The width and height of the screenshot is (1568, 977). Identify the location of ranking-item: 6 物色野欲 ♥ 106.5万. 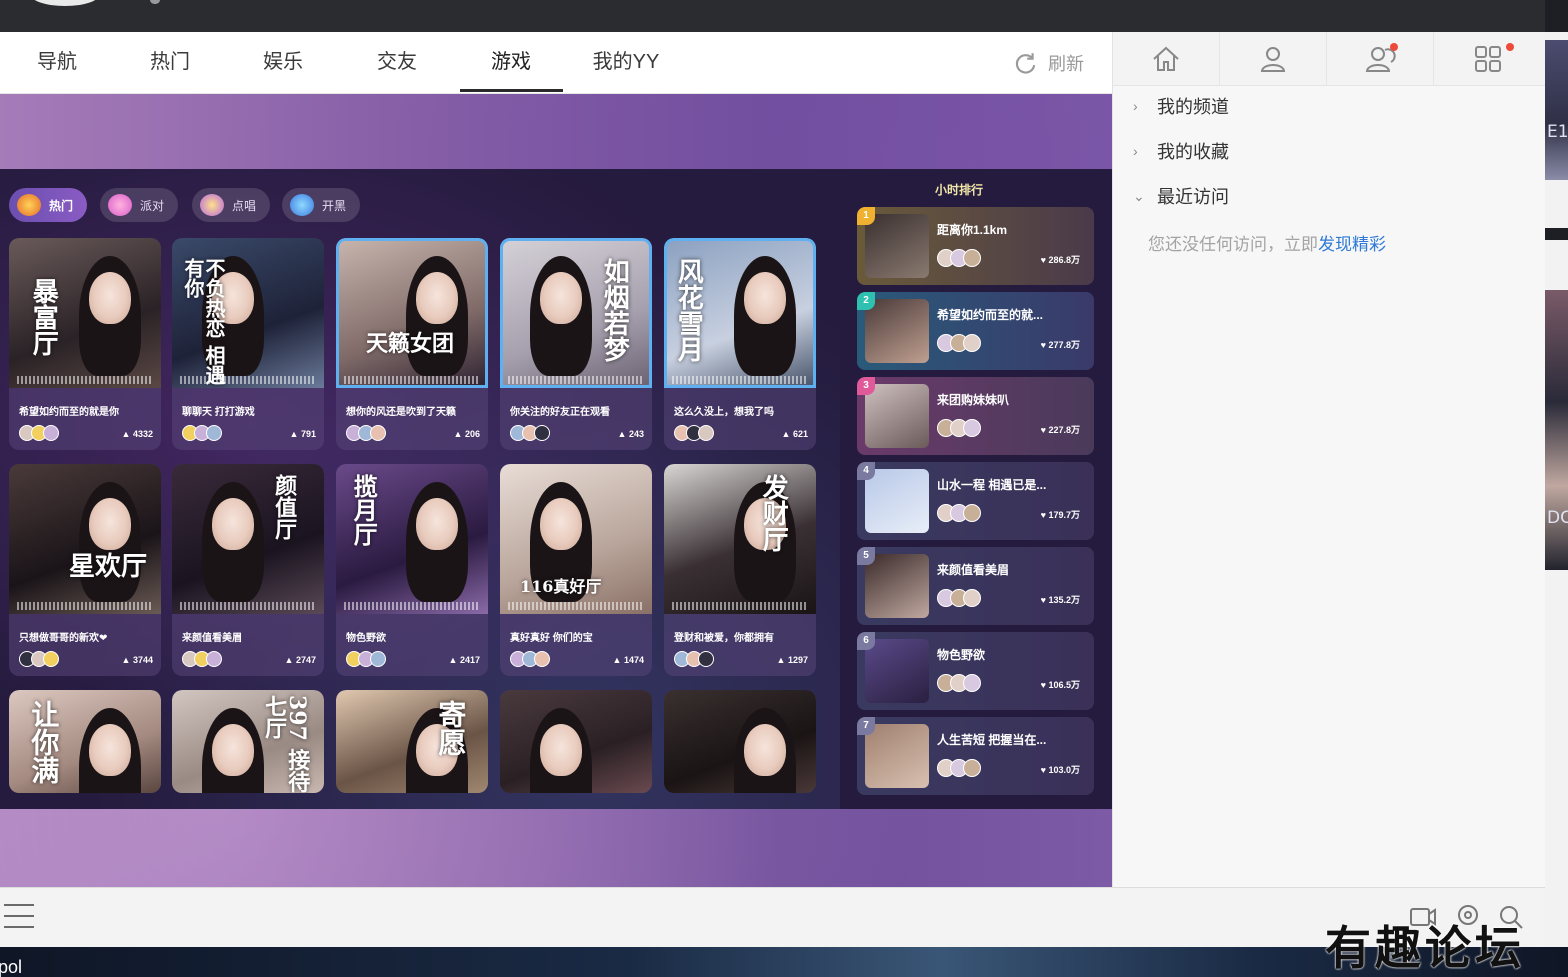
(975, 671).